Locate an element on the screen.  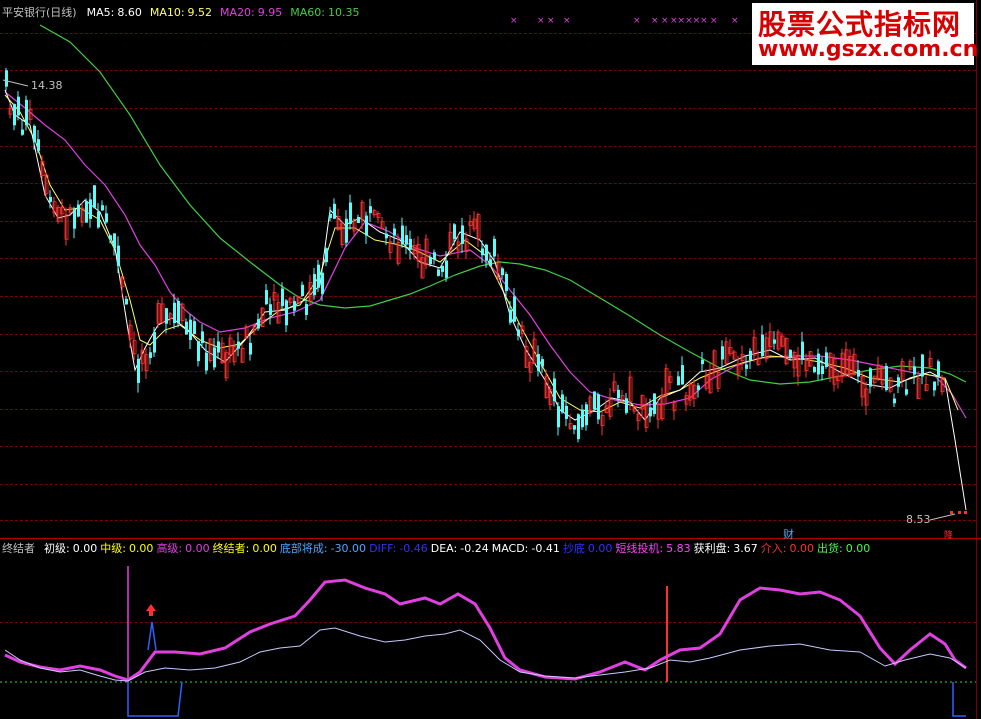
signal-markers-top: × × × × × × × ××××× × × is located at coordinates (624, 21).